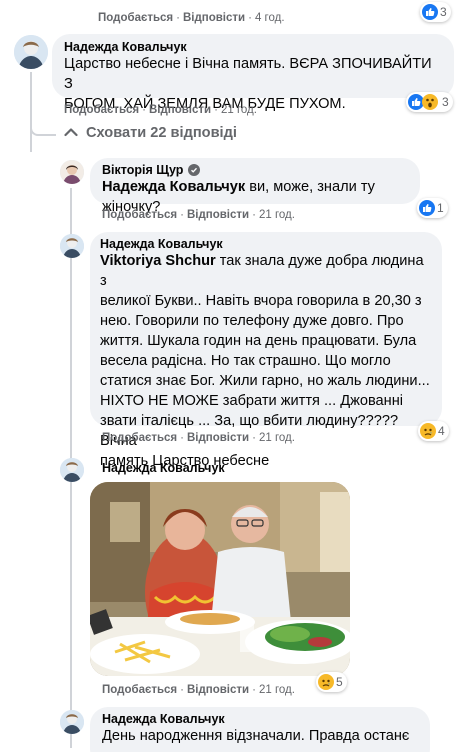  What do you see at coordinates (43, 132) in the screenshot?
I see `thread-elbow` at bounding box center [43, 132].